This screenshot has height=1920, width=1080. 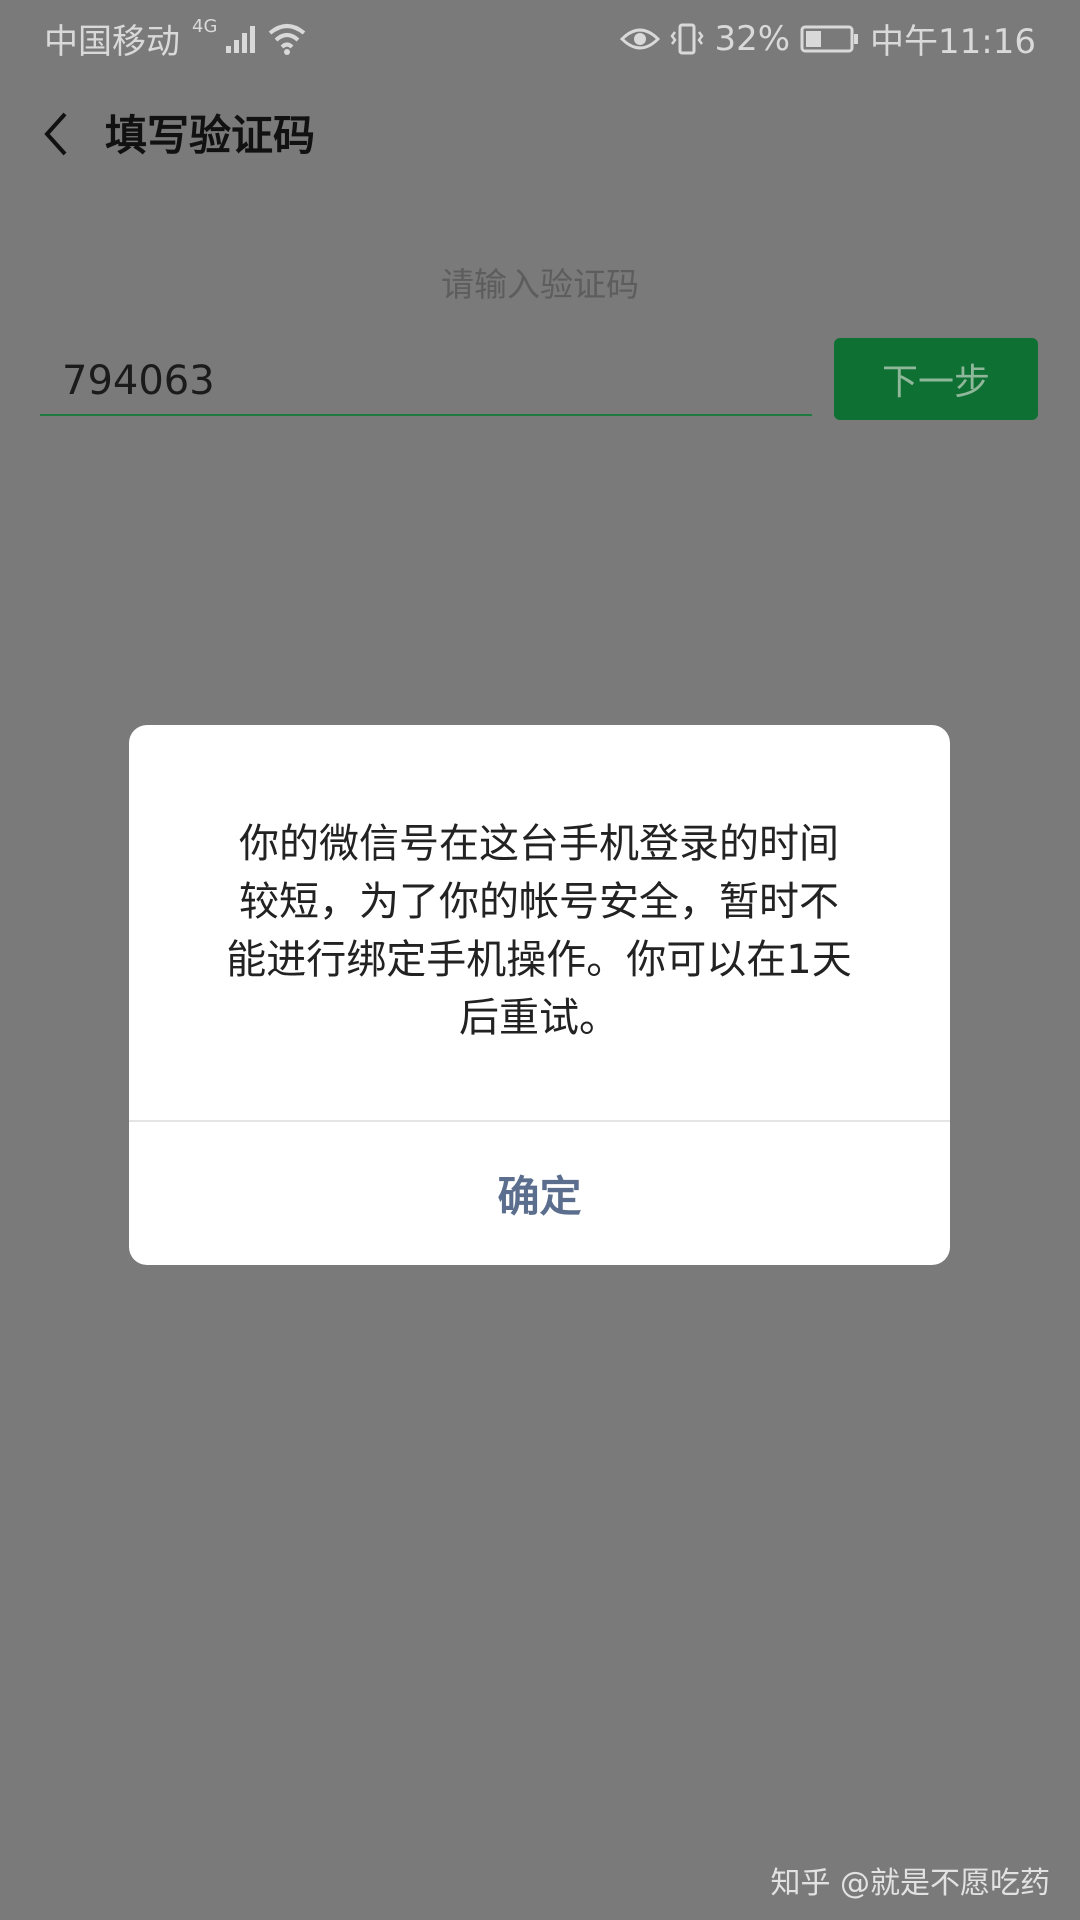 I want to click on network-type: 4G, so click(x=205, y=26).